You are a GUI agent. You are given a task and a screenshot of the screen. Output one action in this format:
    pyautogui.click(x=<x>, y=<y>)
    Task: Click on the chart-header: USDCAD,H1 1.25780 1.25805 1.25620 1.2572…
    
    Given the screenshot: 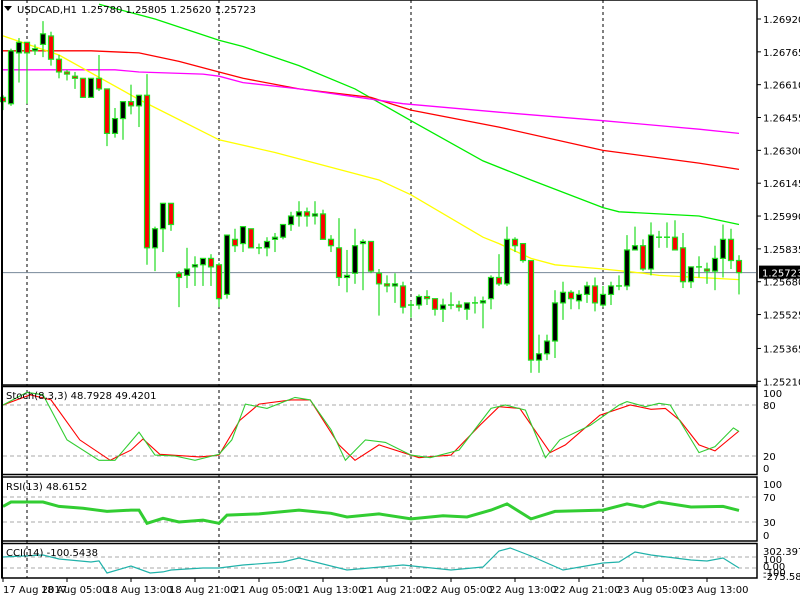 What is the action you would take?
    pyautogui.click(x=130, y=10)
    